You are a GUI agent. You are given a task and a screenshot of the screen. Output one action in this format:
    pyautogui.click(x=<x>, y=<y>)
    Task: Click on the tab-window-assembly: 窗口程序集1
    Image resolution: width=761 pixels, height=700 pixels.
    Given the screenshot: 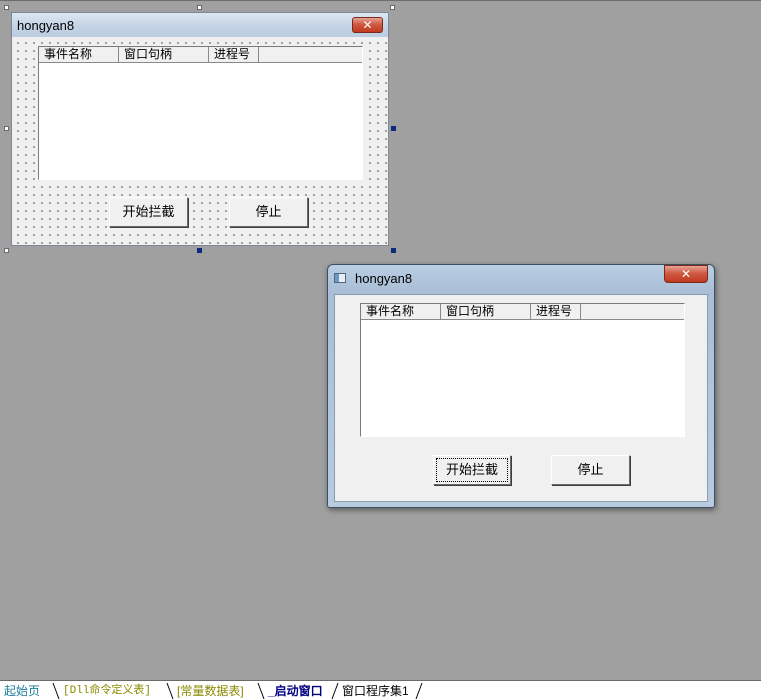 What is the action you would take?
    pyautogui.click(x=375, y=691)
    